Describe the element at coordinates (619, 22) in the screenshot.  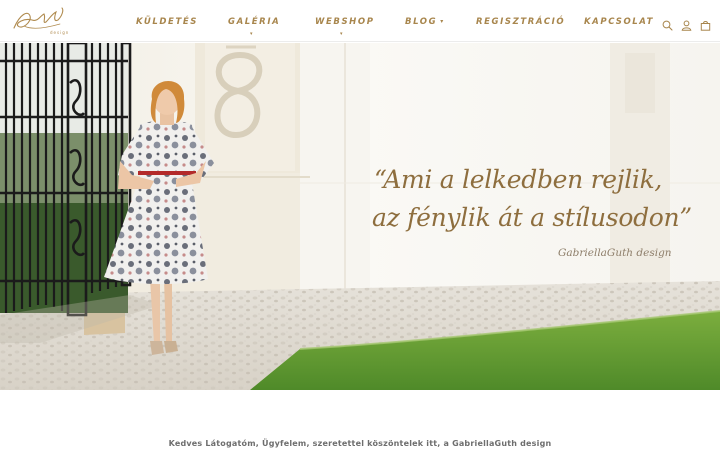
I see `nav-item-kapcsolat: KAPCSOLAT` at that location.